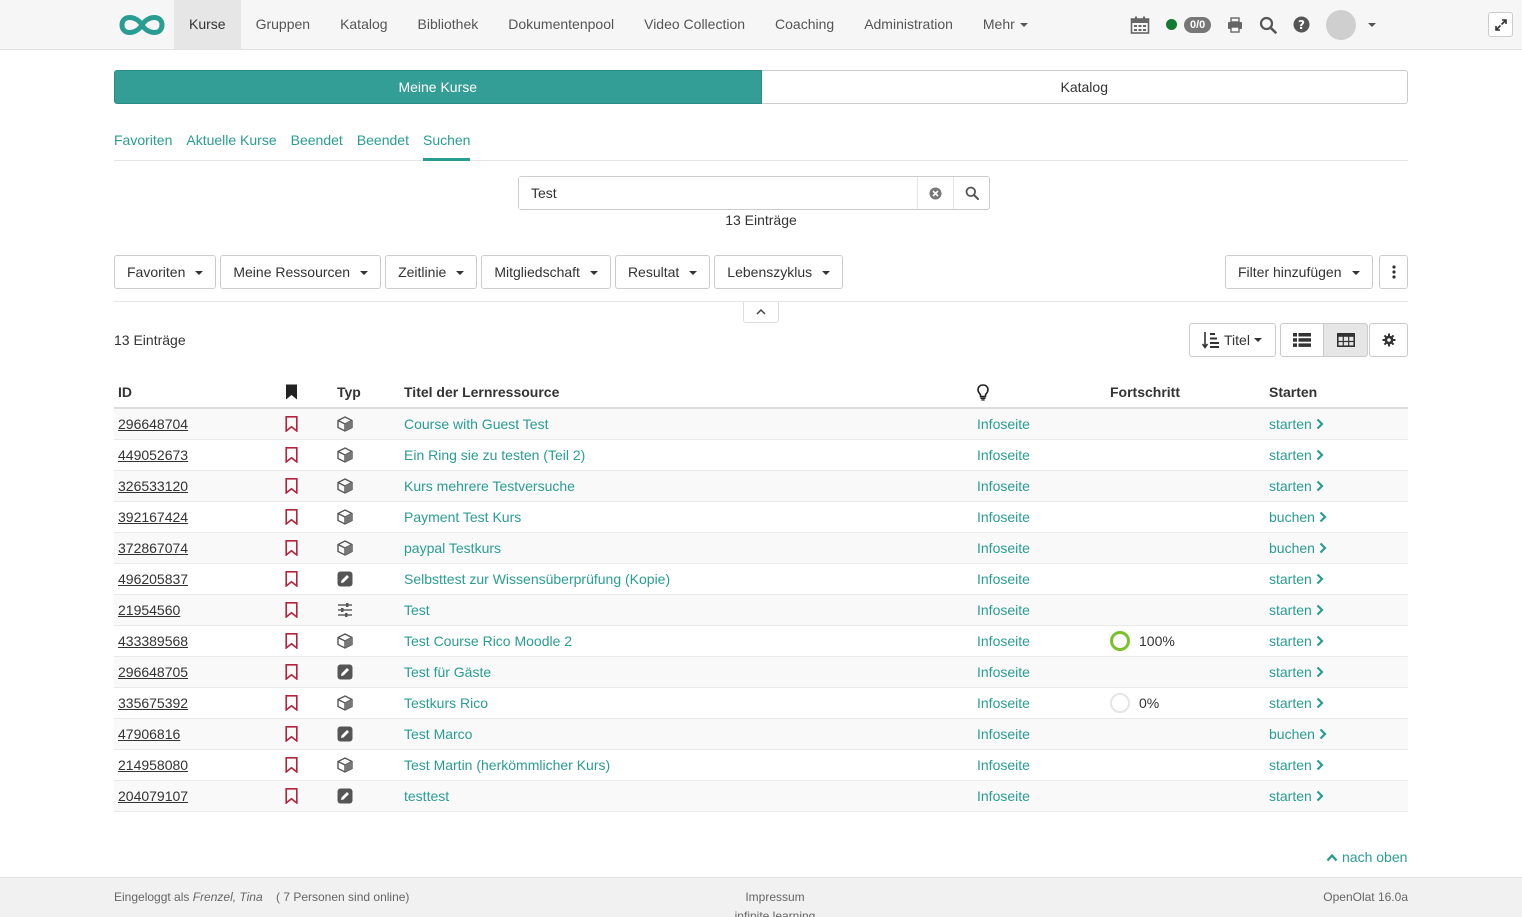 The image size is (1522, 917). Describe the element at coordinates (149, 734) in the screenshot. I see `course-id-link: 47906816` at that location.